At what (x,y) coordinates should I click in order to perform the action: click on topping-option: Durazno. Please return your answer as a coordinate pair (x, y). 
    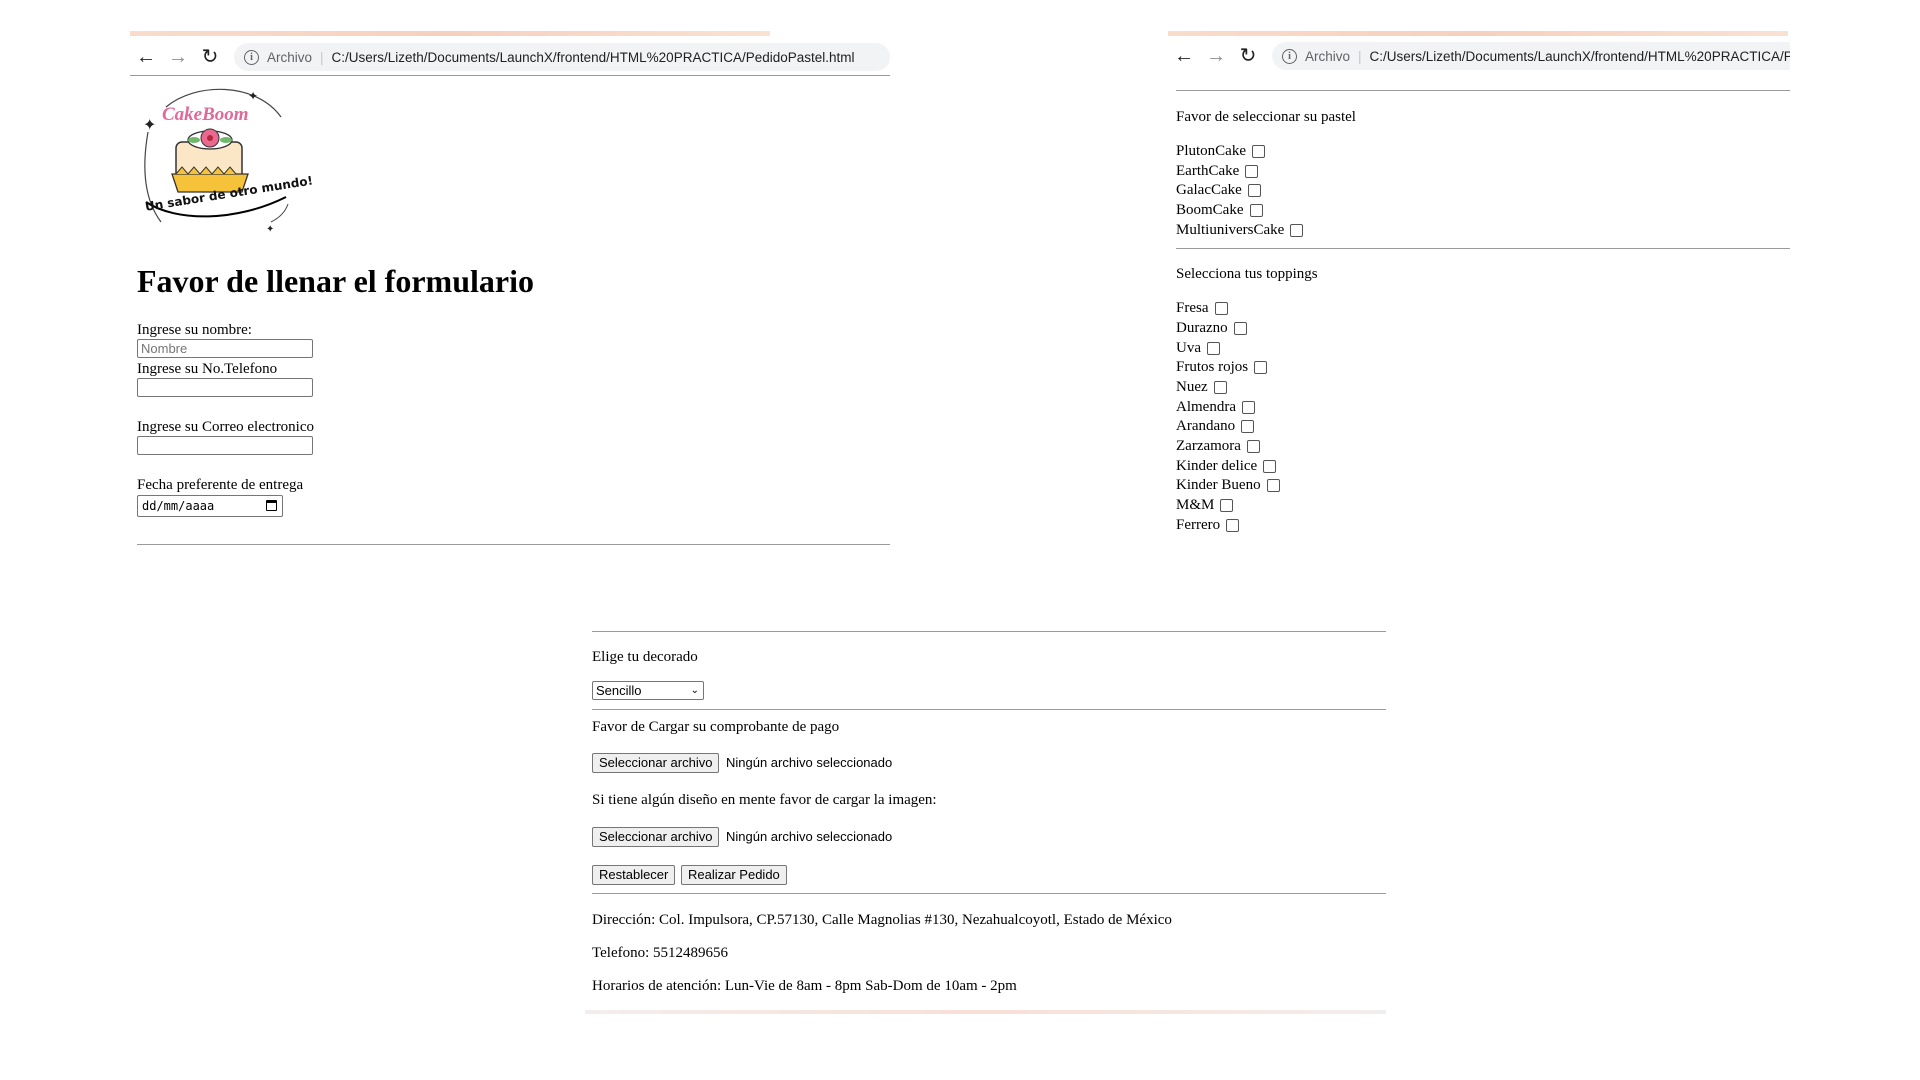
    Looking at the image, I should click on (1211, 328).